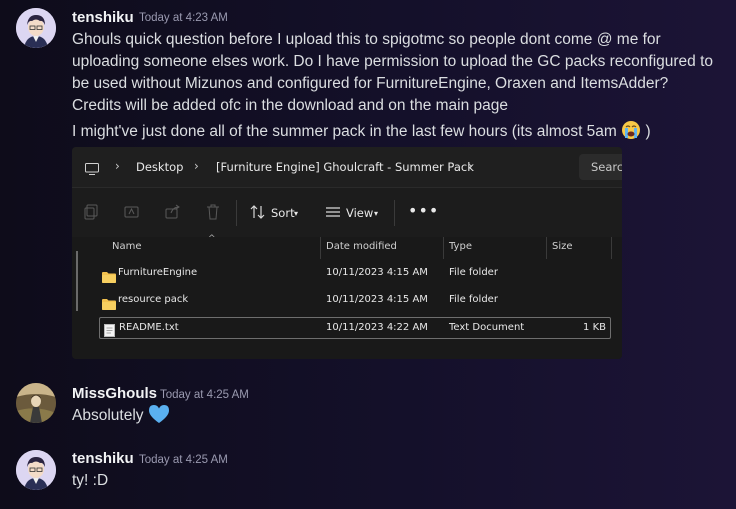 The width and height of the screenshot is (736, 509). Describe the element at coordinates (214, 212) in the screenshot. I see `delete-icon` at that location.